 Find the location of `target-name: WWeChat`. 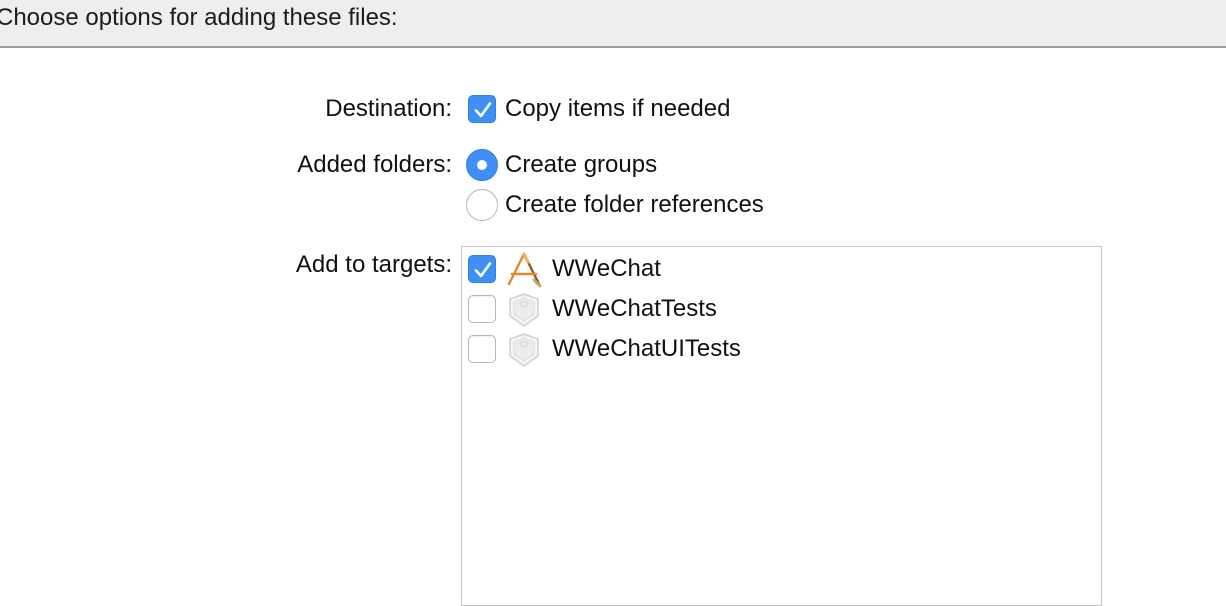

target-name: WWeChat is located at coordinates (606, 268).